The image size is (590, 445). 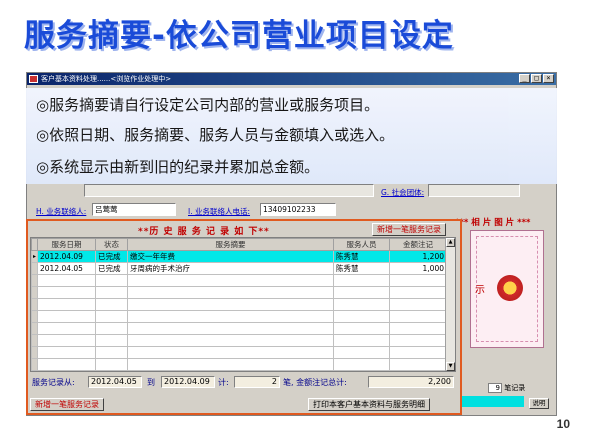 What do you see at coordinates (230, 256) in the screenshot?
I see `cell-summary: 缴交一年年费` at bounding box center [230, 256].